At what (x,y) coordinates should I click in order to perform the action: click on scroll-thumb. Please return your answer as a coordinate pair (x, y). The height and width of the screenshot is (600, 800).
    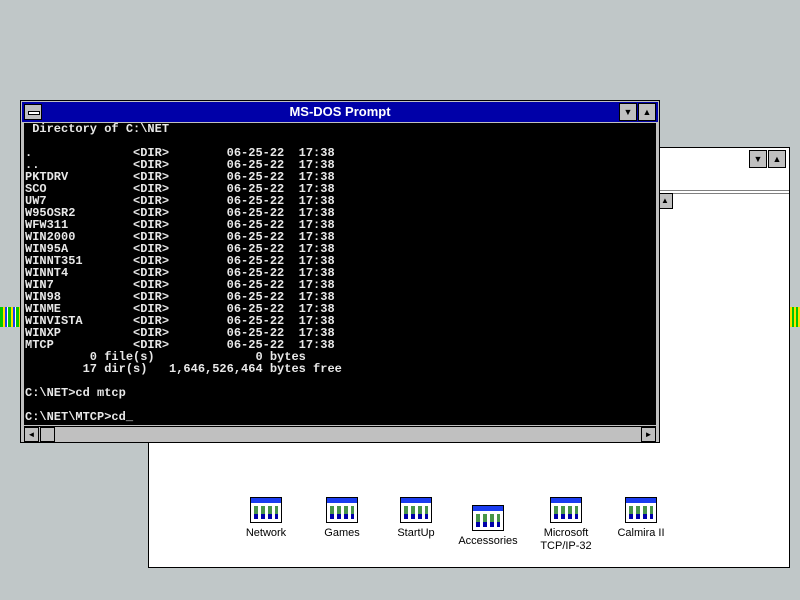
    Looking at the image, I should click on (47, 434).